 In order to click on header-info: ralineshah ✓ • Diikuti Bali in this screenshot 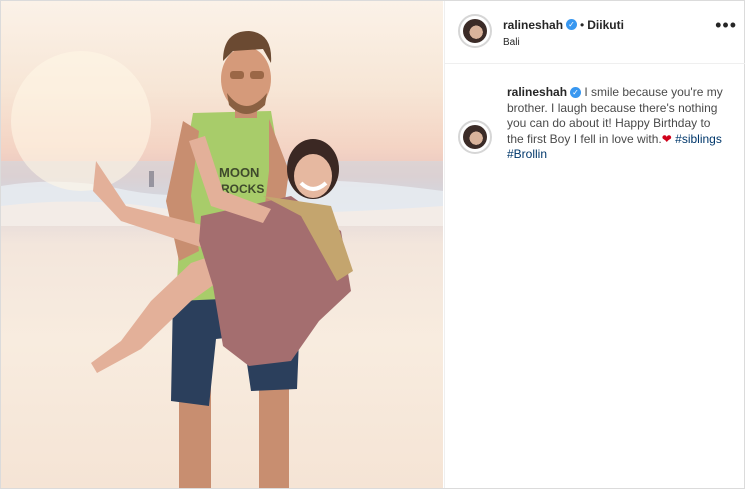, I will do `click(563, 32)`.